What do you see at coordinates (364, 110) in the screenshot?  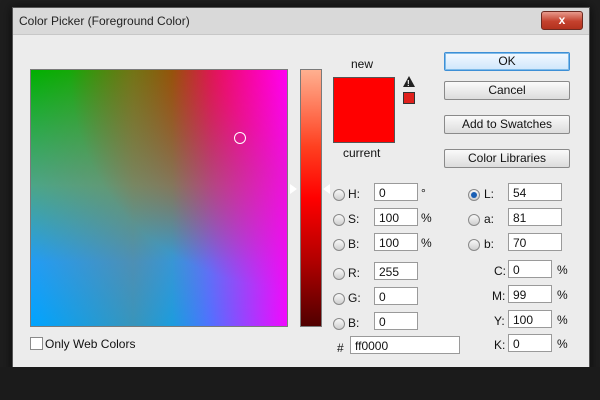 I see `new-color-swatch` at bounding box center [364, 110].